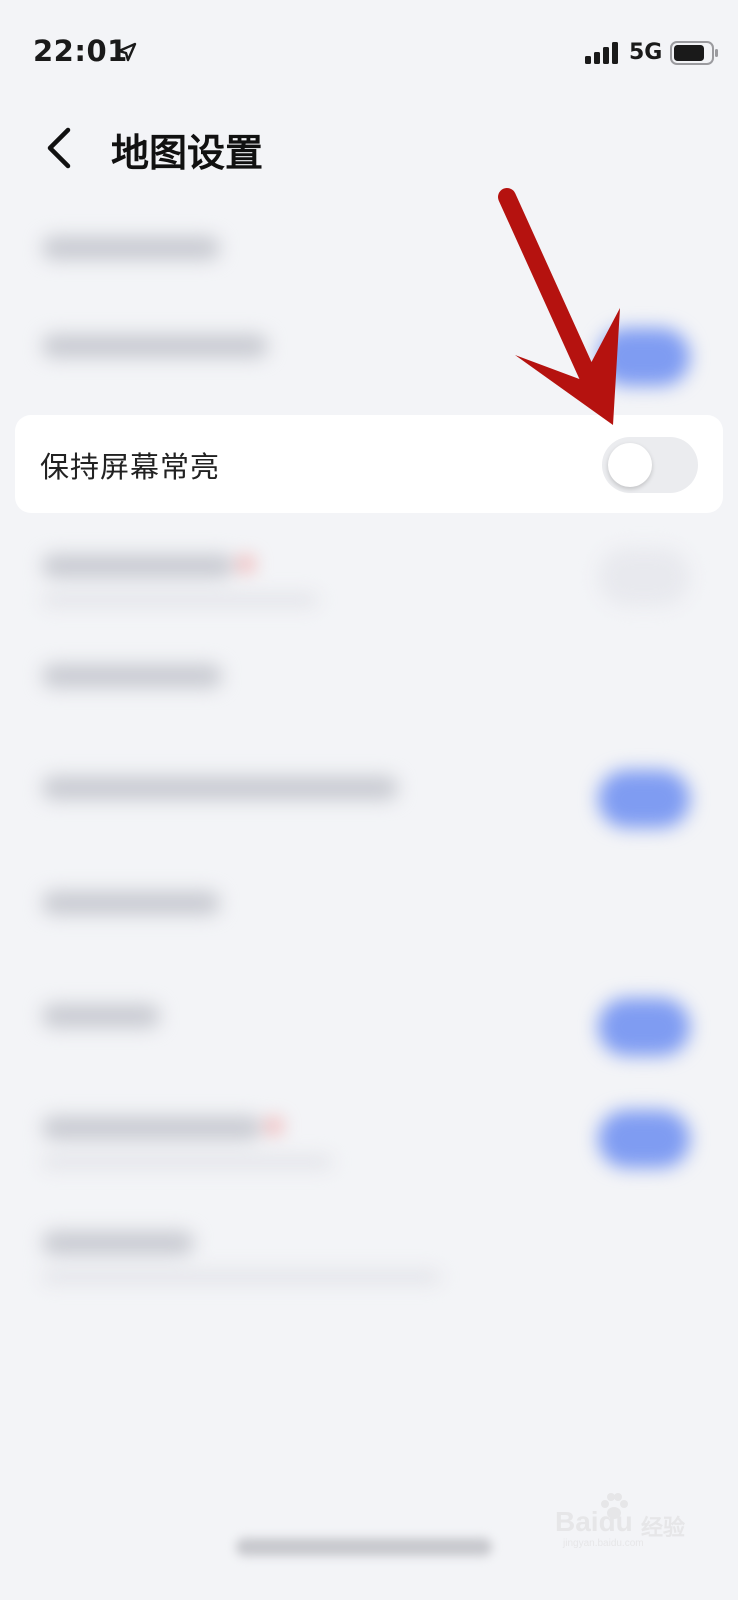  Describe the element at coordinates (601, 53) in the screenshot. I see `signal-bars-icon` at that location.